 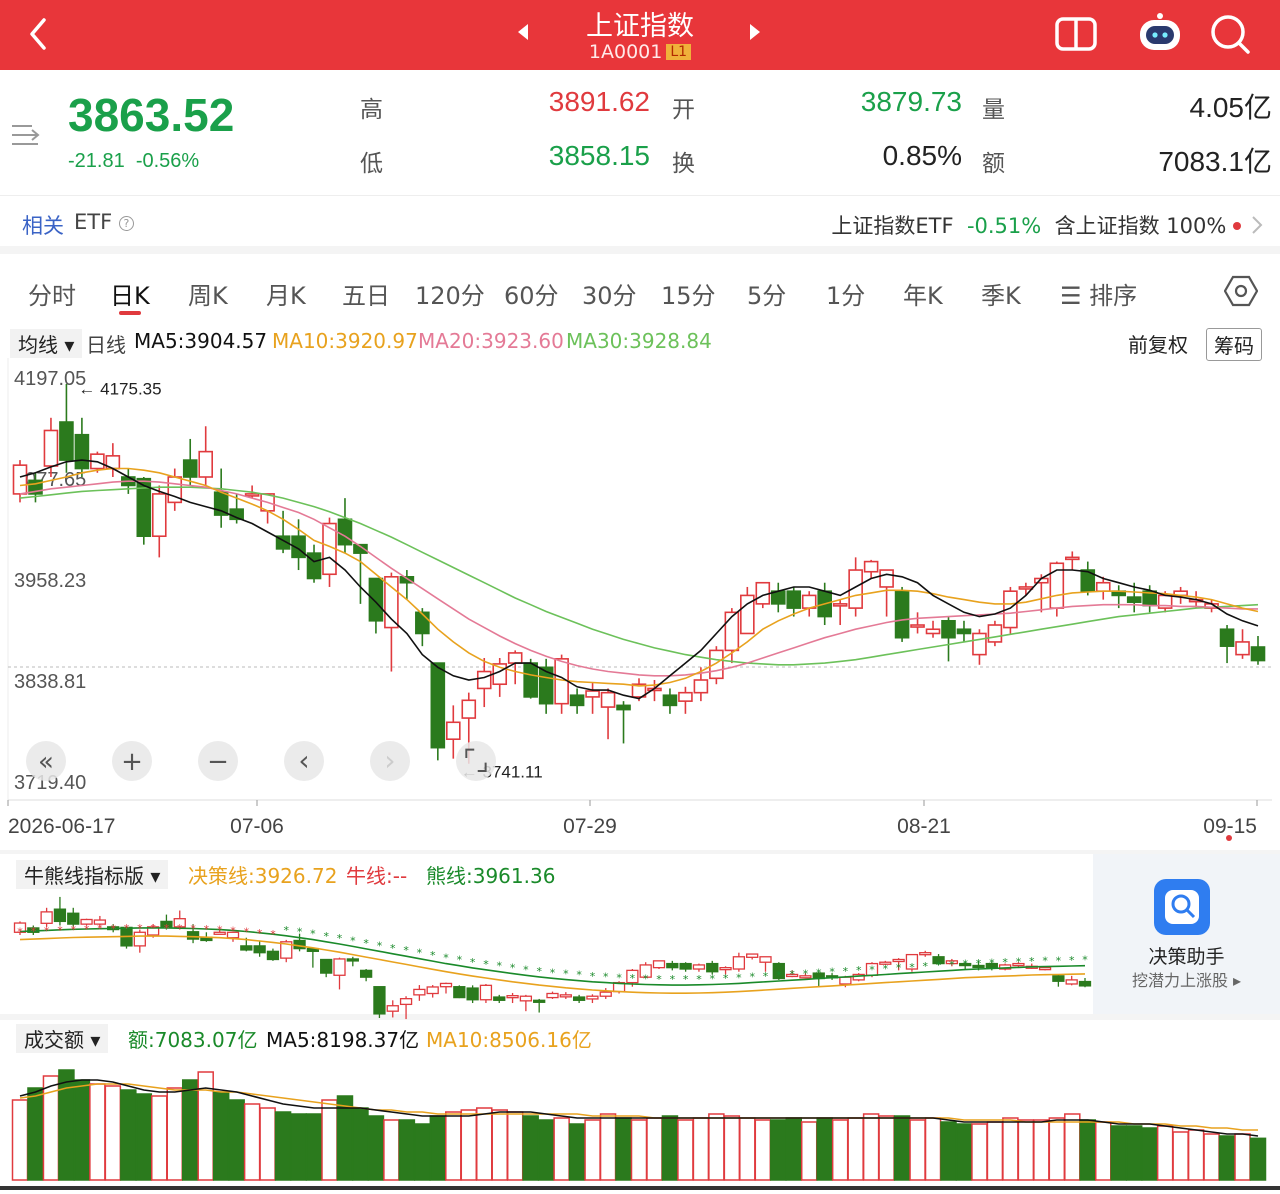 What do you see at coordinates (46, 343) in the screenshot?
I see `ma-selector: 均线 ▾` at bounding box center [46, 343].